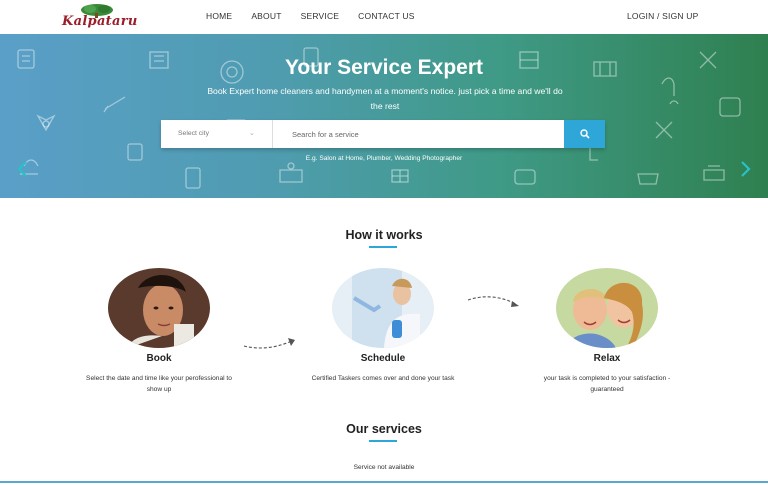 Image resolution: width=768 pixels, height=485 pixels. Describe the element at coordinates (219, 16) in the screenshot. I see `nav-home: HOME` at that location.